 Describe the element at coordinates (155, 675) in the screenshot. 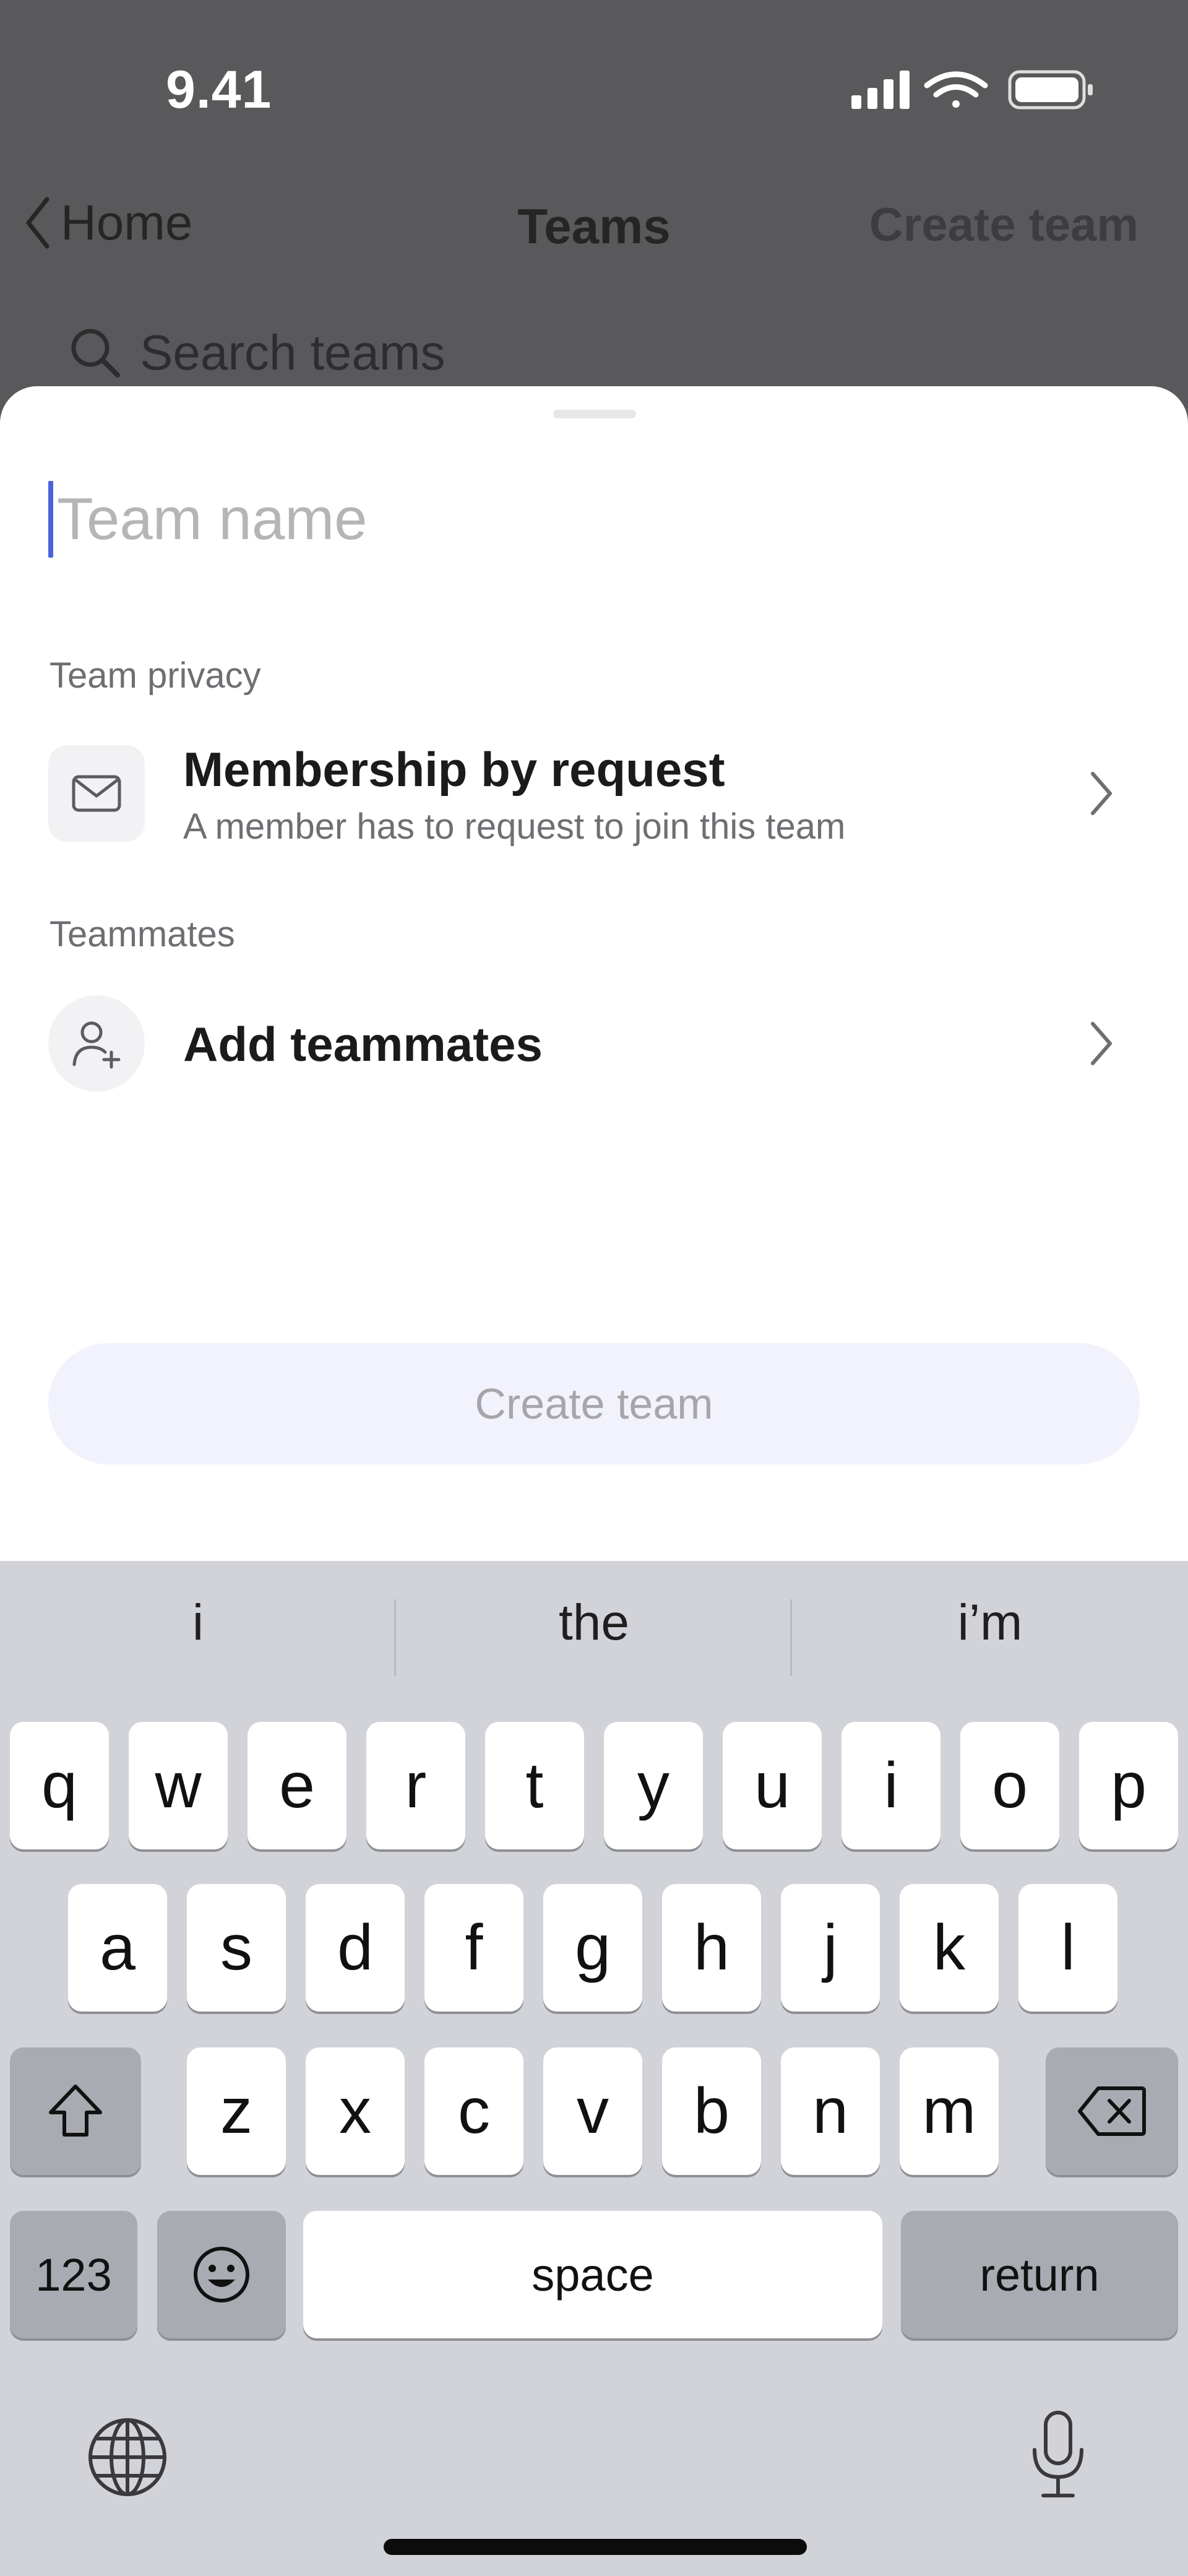

I see `team-privacy-label: Team privacy` at that location.